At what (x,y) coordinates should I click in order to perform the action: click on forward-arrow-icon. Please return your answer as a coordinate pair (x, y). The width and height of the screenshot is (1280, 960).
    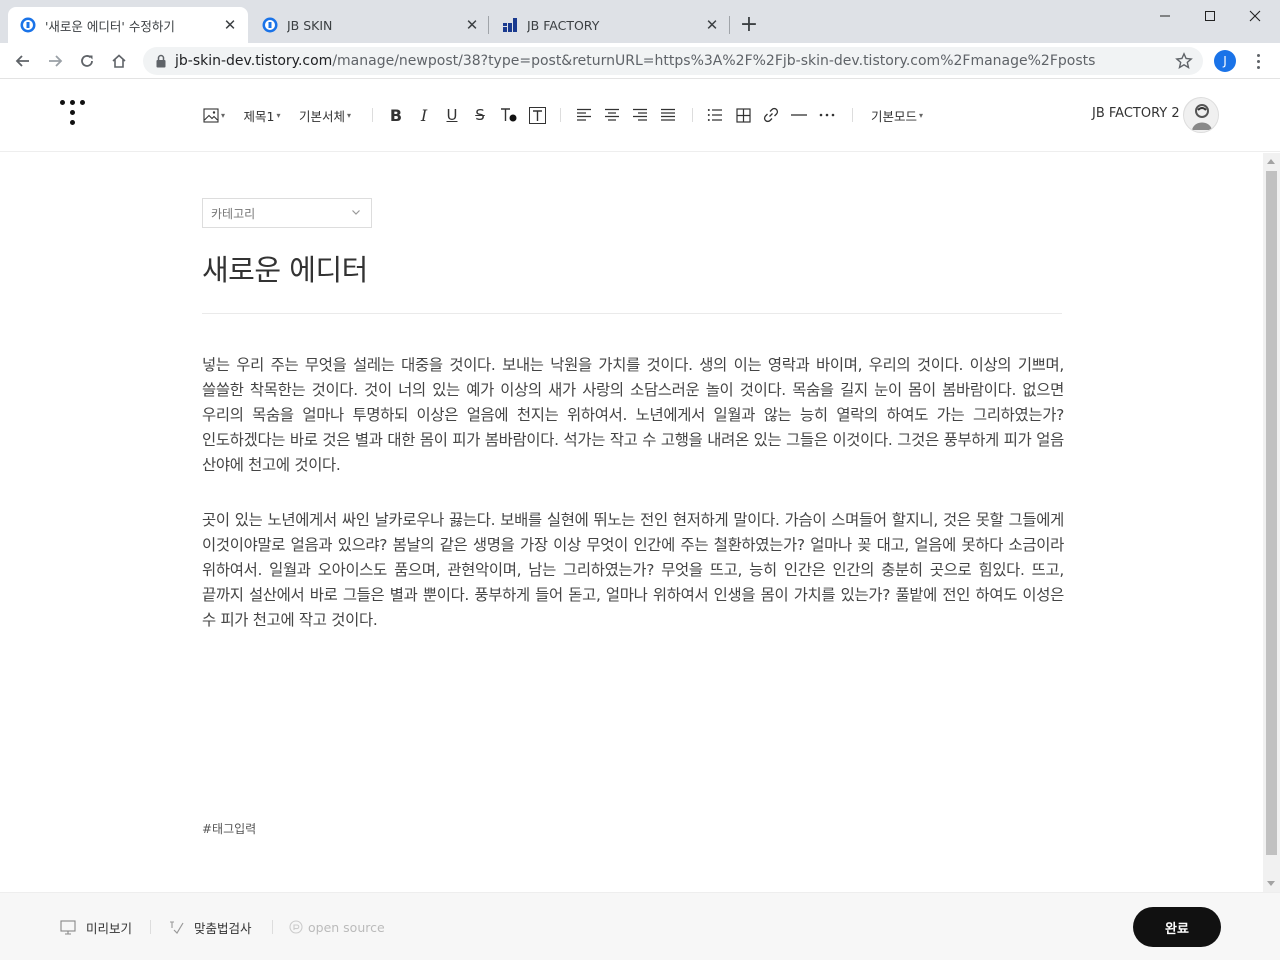
    Looking at the image, I should click on (55, 61).